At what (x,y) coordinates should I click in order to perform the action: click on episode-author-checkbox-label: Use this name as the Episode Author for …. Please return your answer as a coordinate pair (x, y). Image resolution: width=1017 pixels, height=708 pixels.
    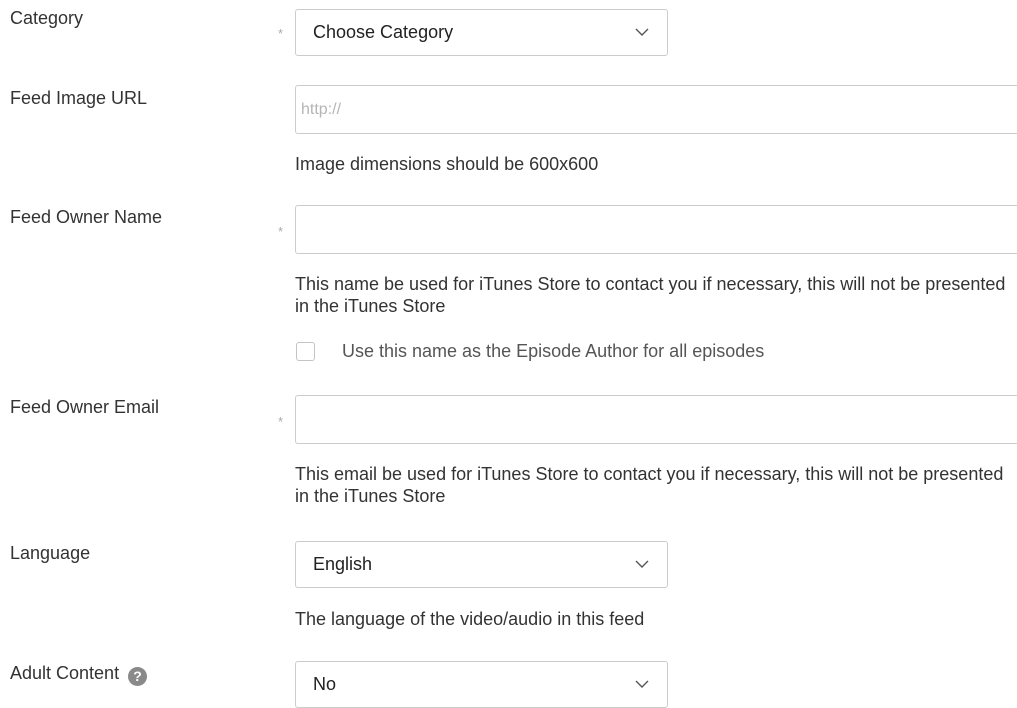
    Looking at the image, I should click on (553, 351).